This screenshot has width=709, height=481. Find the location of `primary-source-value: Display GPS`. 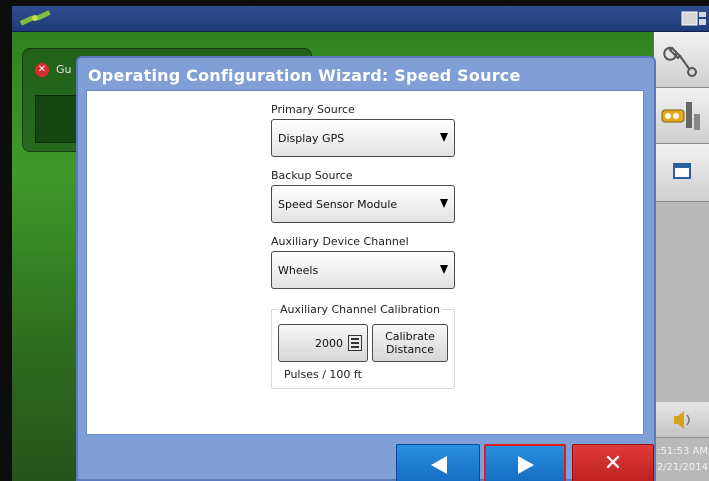

primary-source-value: Display GPS is located at coordinates (311, 138).